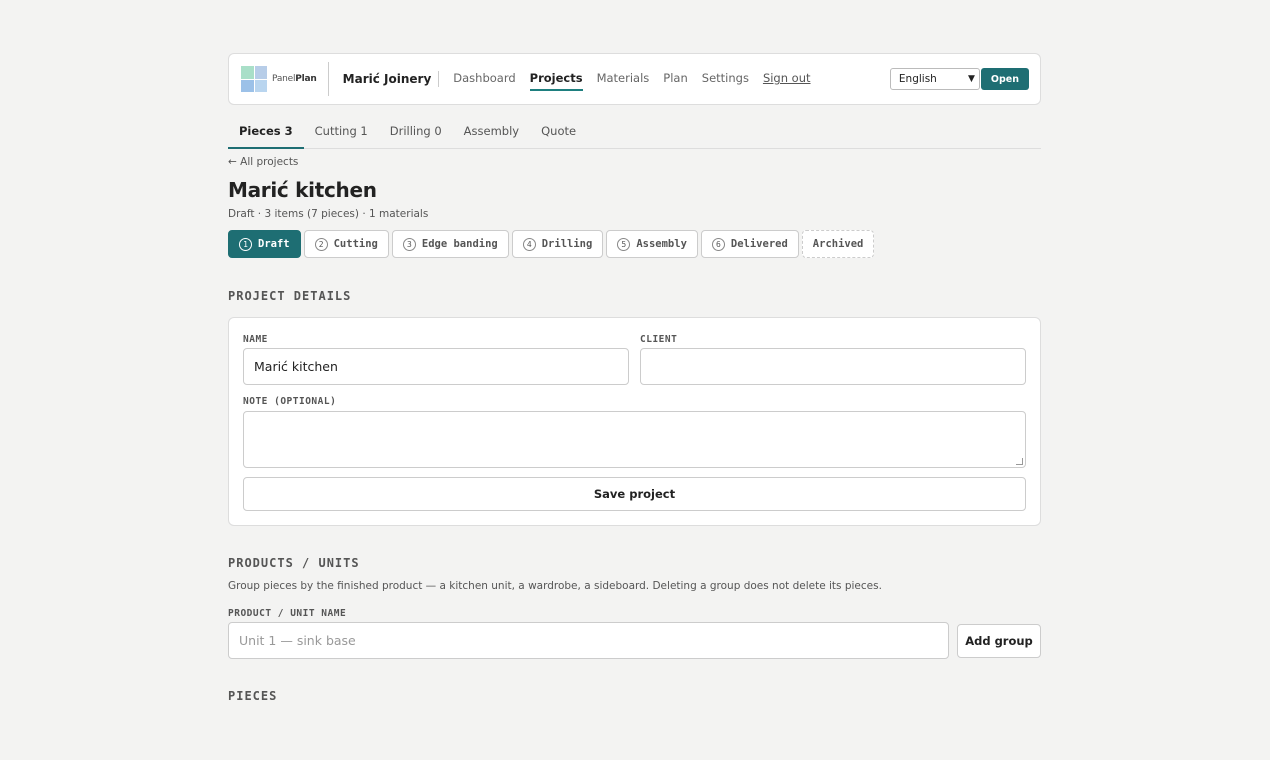 The width and height of the screenshot is (1270, 760). What do you see at coordinates (459, 244) in the screenshot?
I see `stage-label: Edge banding` at bounding box center [459, 244].